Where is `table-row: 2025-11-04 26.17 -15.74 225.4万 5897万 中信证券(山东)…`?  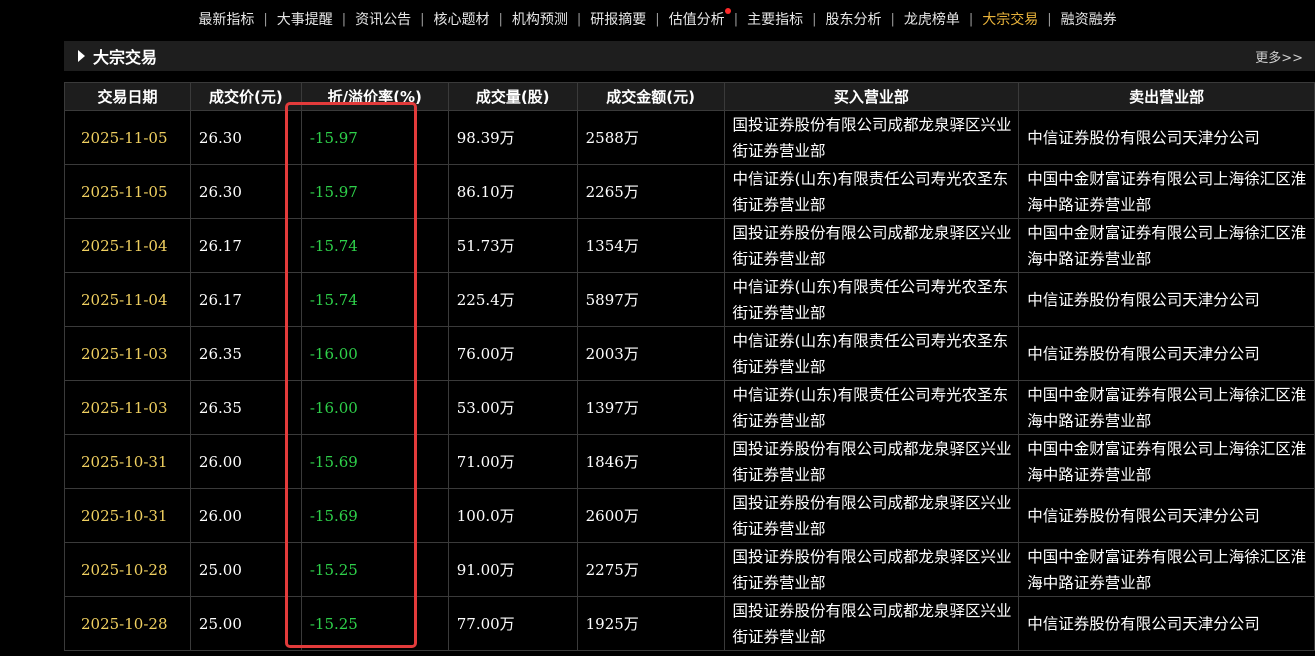
table-row: 2025-11-04 26.17 -15.74 225.4万 5897万 中信证券(山东)… is located at coordinates (689, 299).